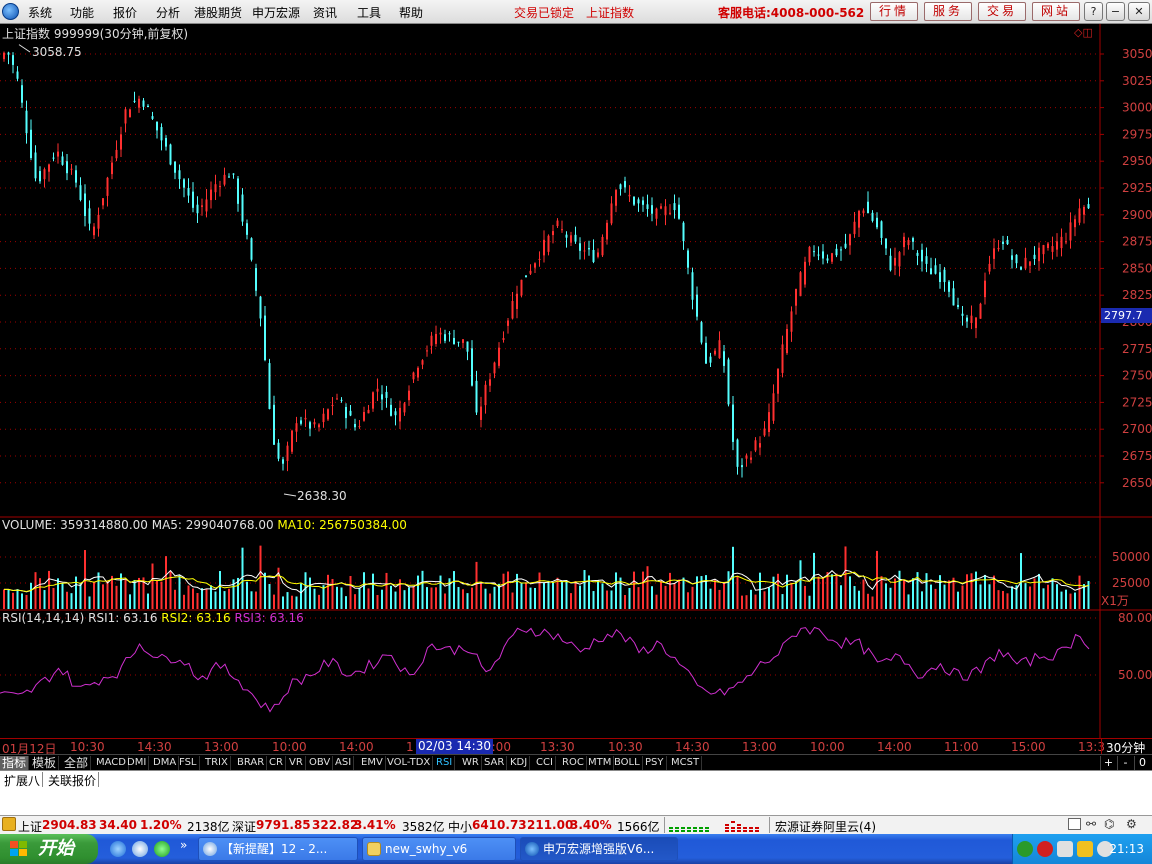 The image size is (1152, 864). Describe the element at coordinates (1125, 763) in the screenshot. I see `zoom-out-button: -` at that location.